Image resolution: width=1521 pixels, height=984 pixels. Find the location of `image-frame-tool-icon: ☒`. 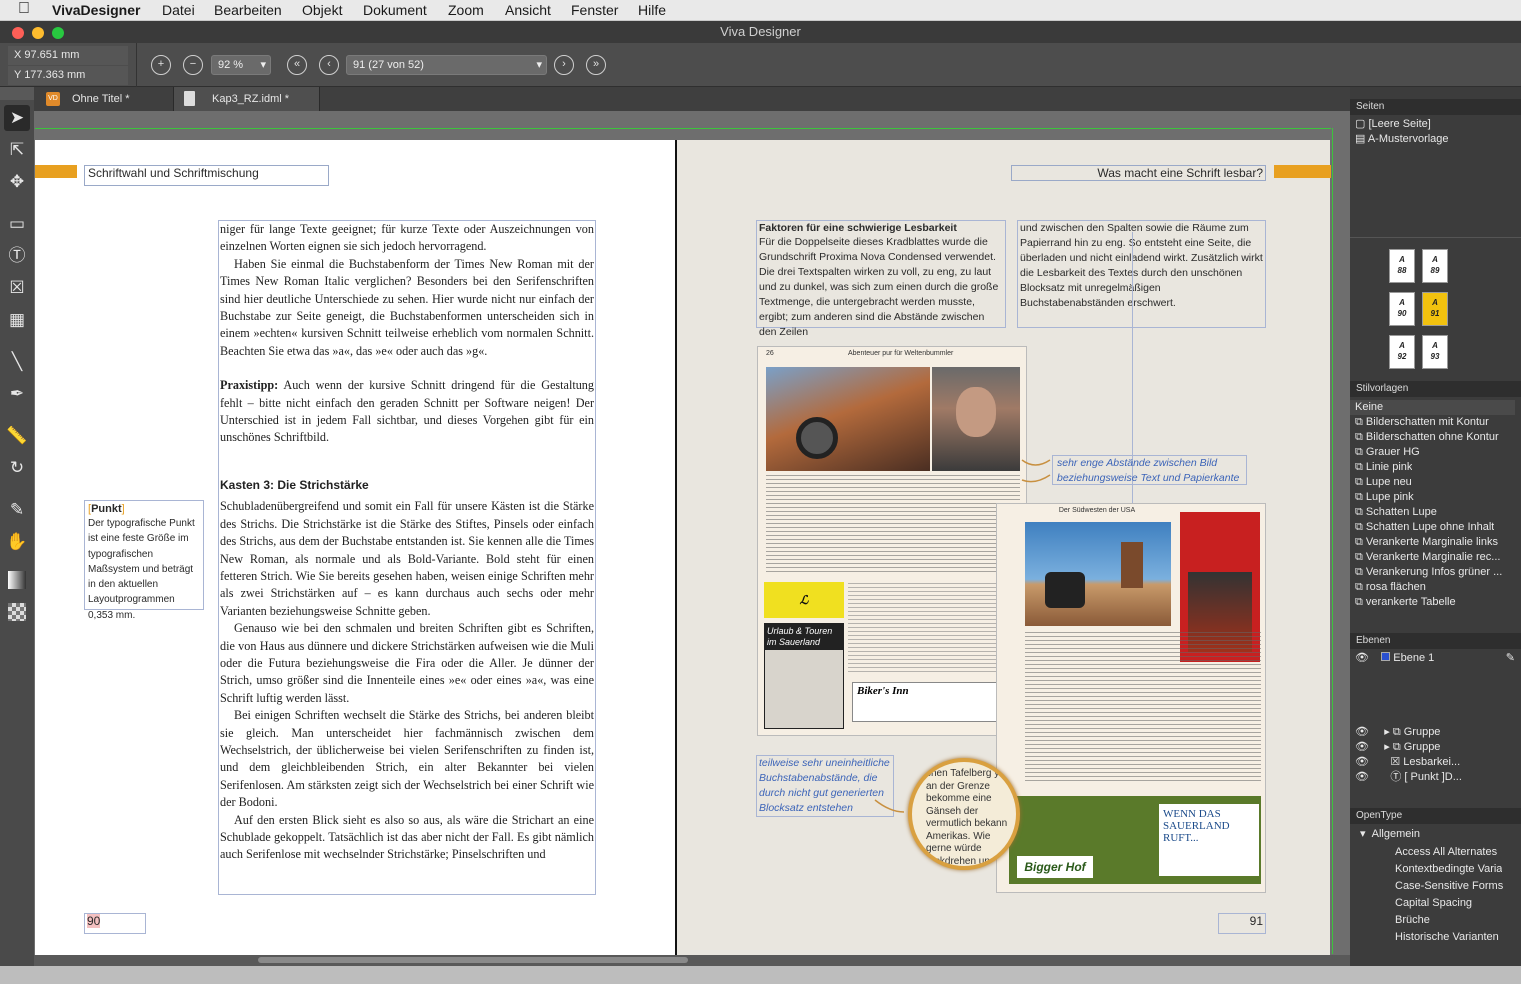

image-frame-tool-icon: ☒ is located at coordinates (17, 288).